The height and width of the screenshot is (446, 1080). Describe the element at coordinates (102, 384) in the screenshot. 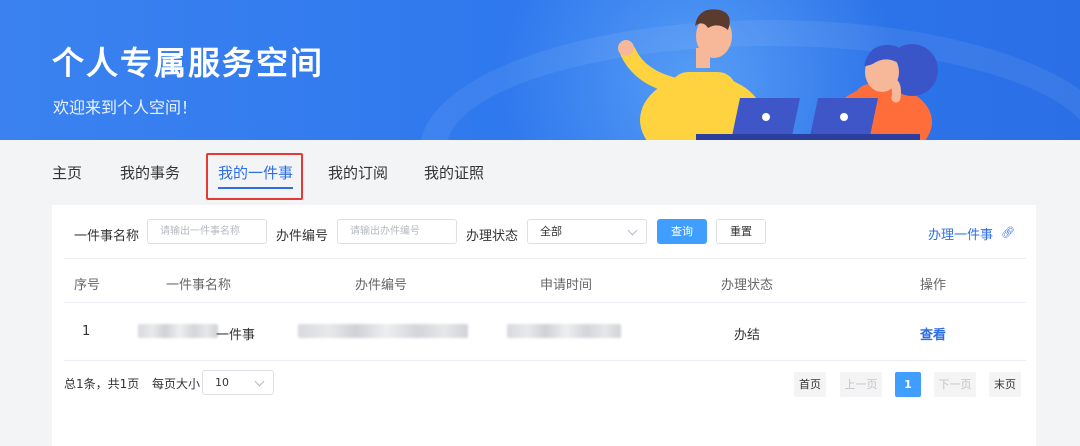

I see `total-count-text: 总1条，共1页` at that location.